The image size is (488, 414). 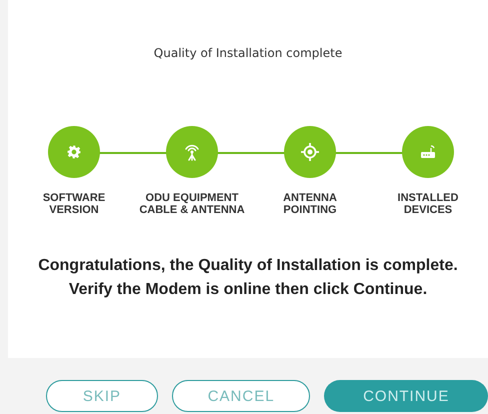 I want to click on dialog-title: Quality of Installation complete, so click(x=248, y=53).